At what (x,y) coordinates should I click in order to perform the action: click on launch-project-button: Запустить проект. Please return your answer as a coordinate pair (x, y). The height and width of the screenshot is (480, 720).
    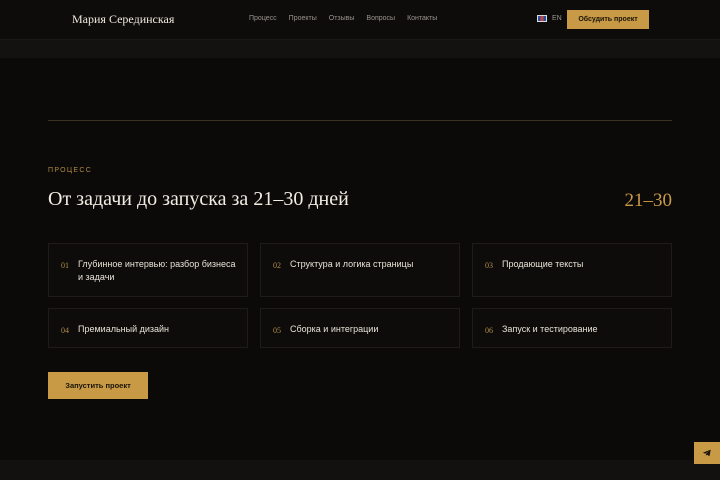
    Looking at the image, I should click on (98, 385).